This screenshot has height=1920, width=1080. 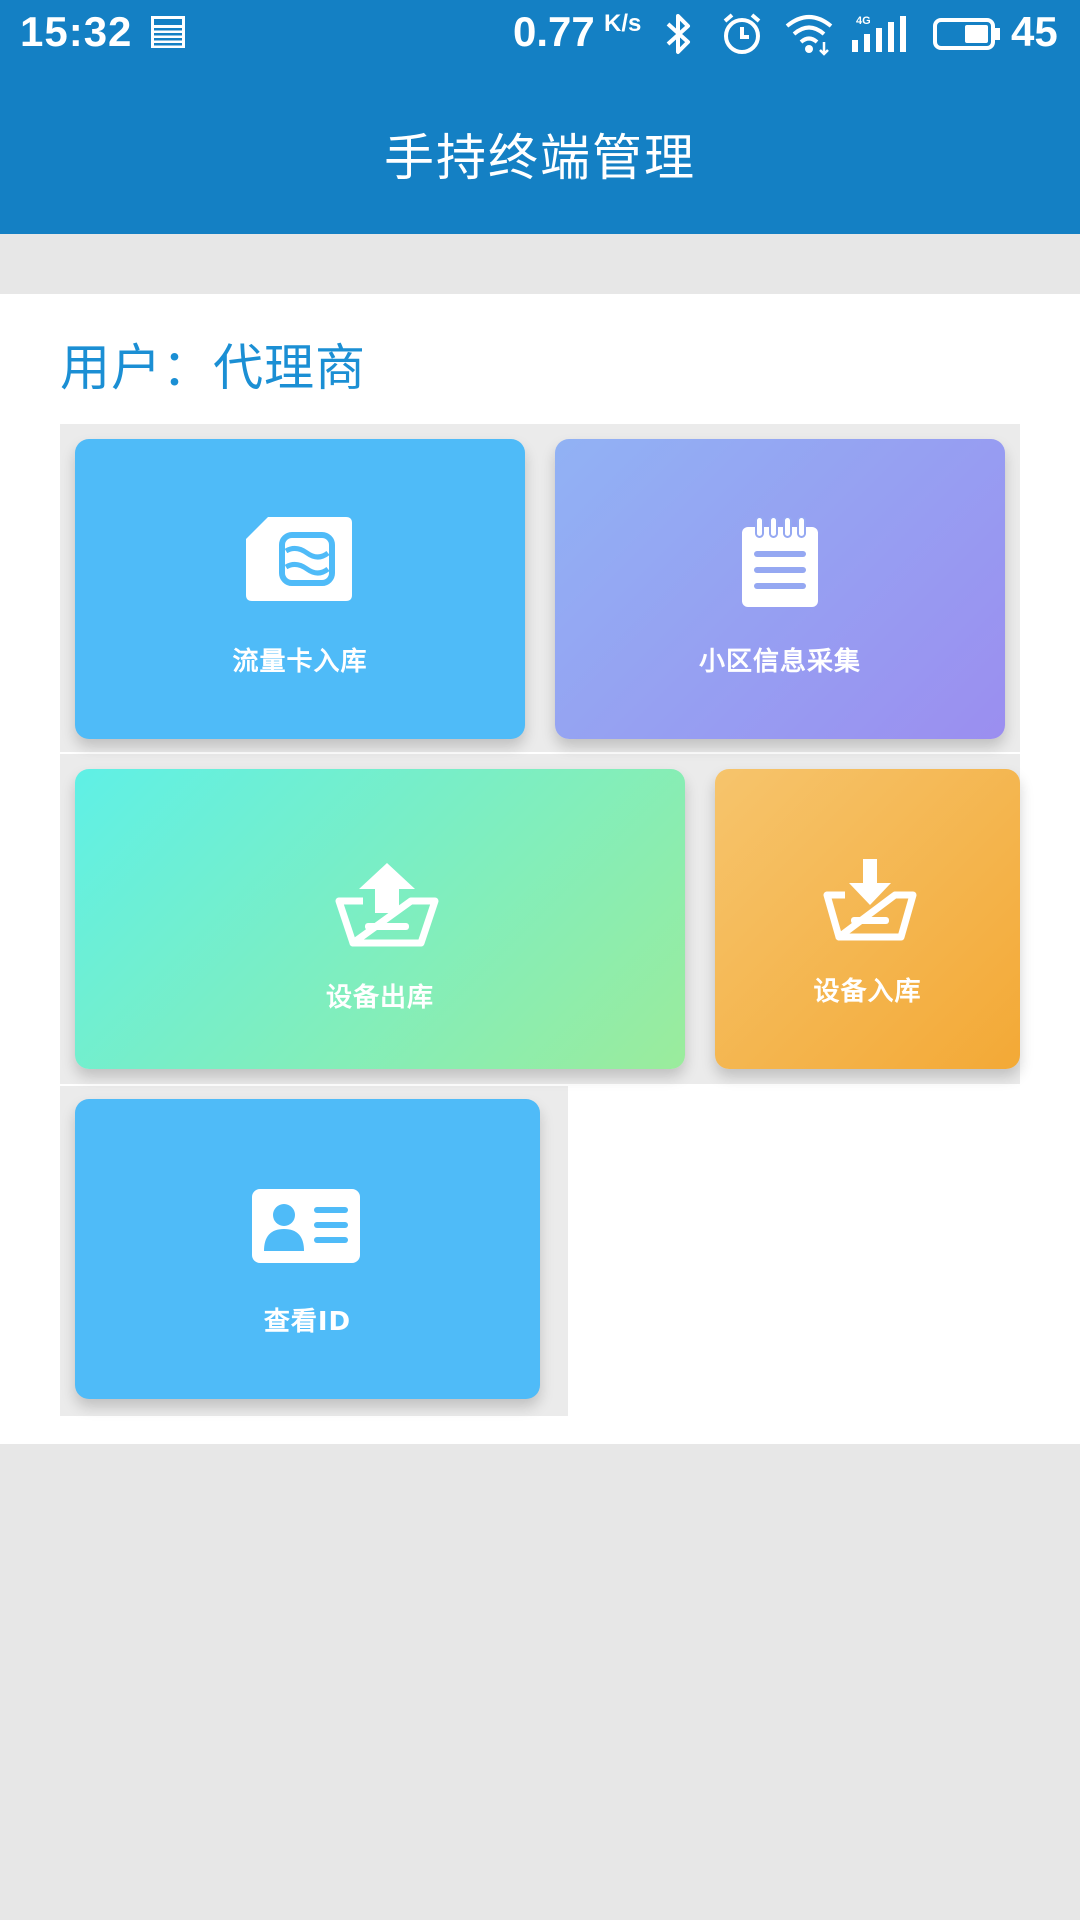 I want to click on status-bar: 15:32 0.77 K/s 4G 45, so click(x=540, y=34).